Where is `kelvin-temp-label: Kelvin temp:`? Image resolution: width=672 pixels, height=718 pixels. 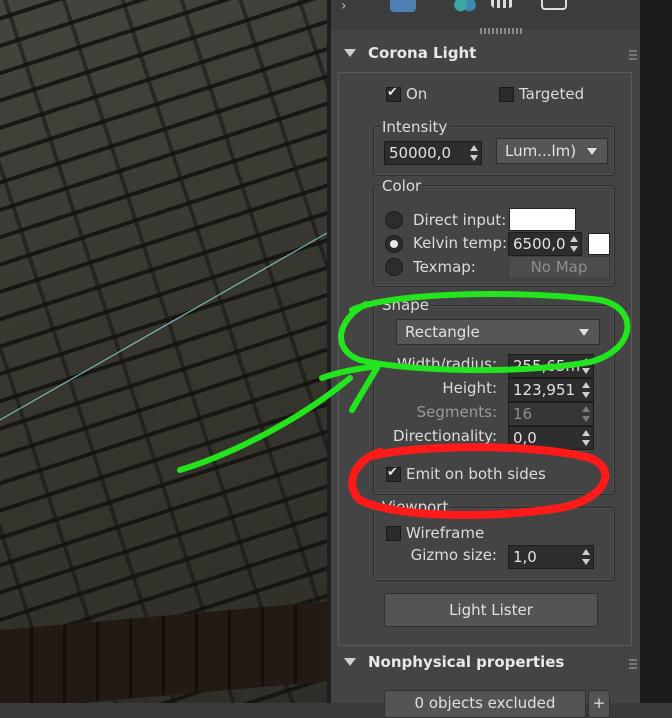
kelvin-temp-label: Kelvin temp: is located at coordinates (460, 243).